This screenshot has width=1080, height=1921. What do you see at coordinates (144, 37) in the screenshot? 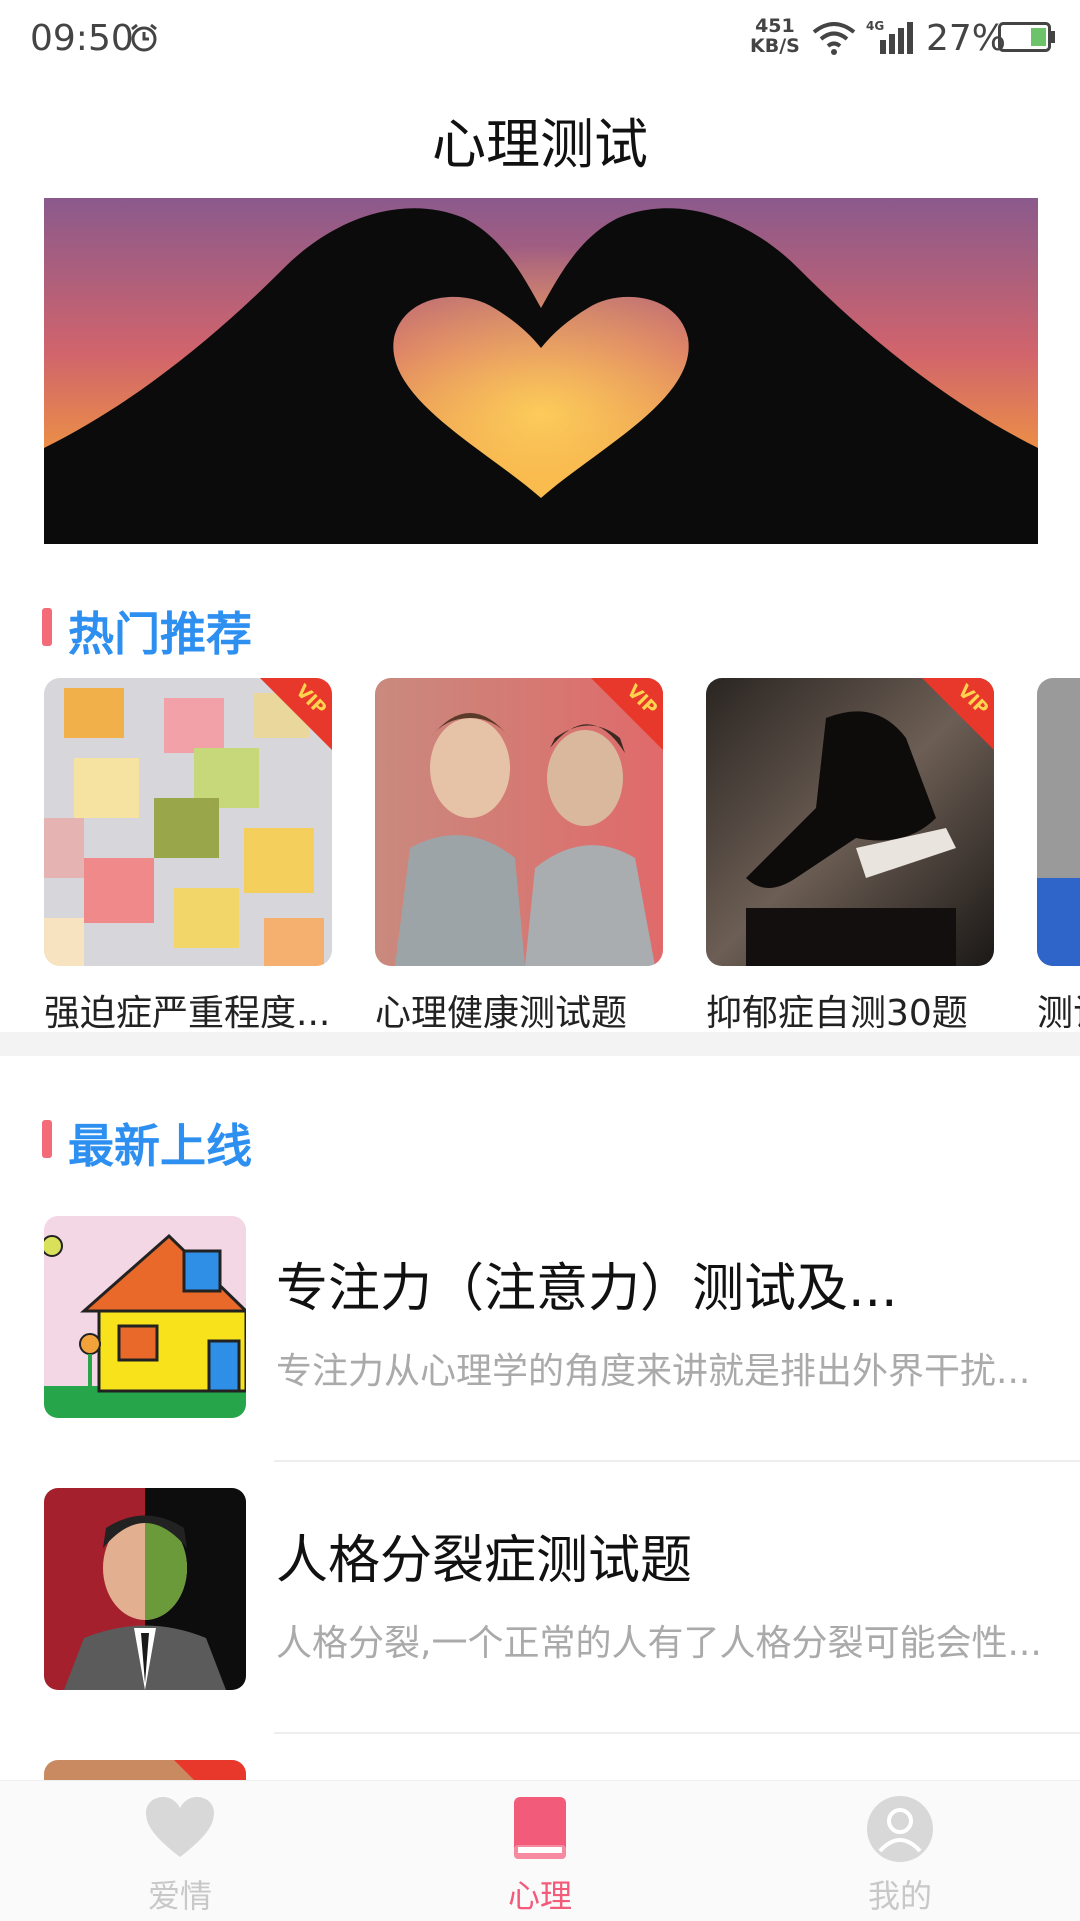
I see `alarm-icon` at bounding box center [144, 37].